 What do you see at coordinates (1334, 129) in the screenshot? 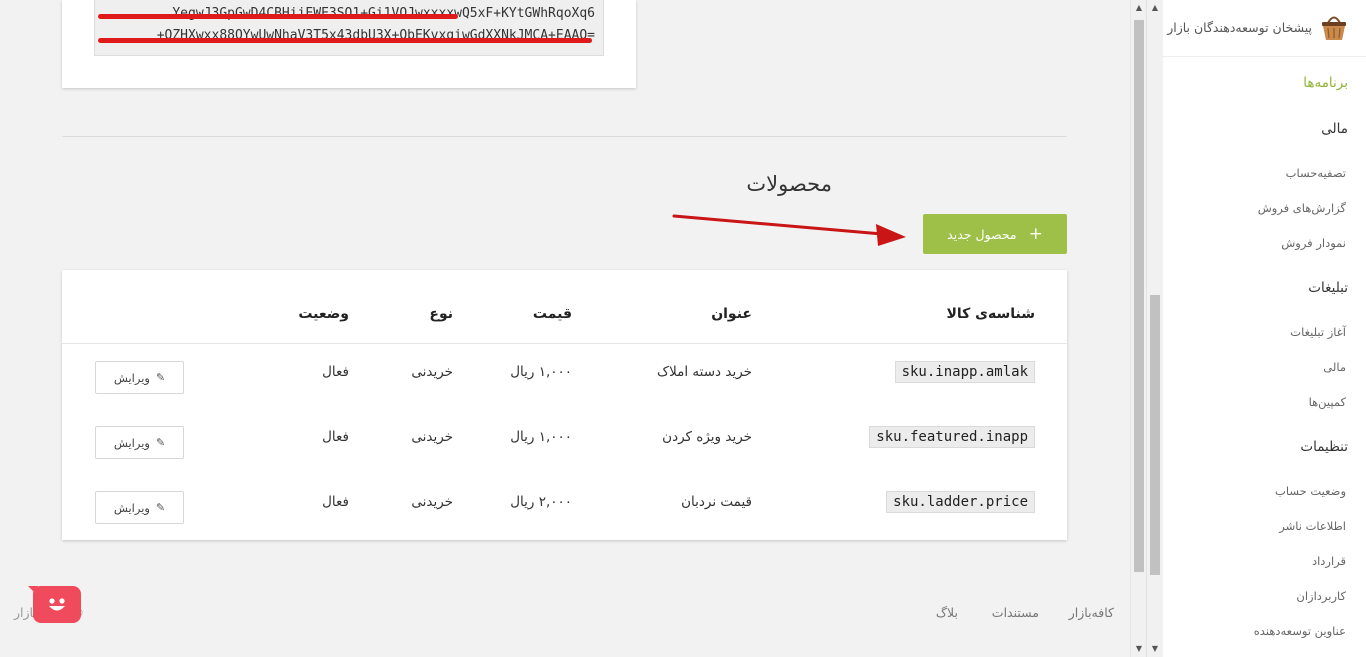
I see `nav-section-finance: مالی` at bounding box center [1334, 129].